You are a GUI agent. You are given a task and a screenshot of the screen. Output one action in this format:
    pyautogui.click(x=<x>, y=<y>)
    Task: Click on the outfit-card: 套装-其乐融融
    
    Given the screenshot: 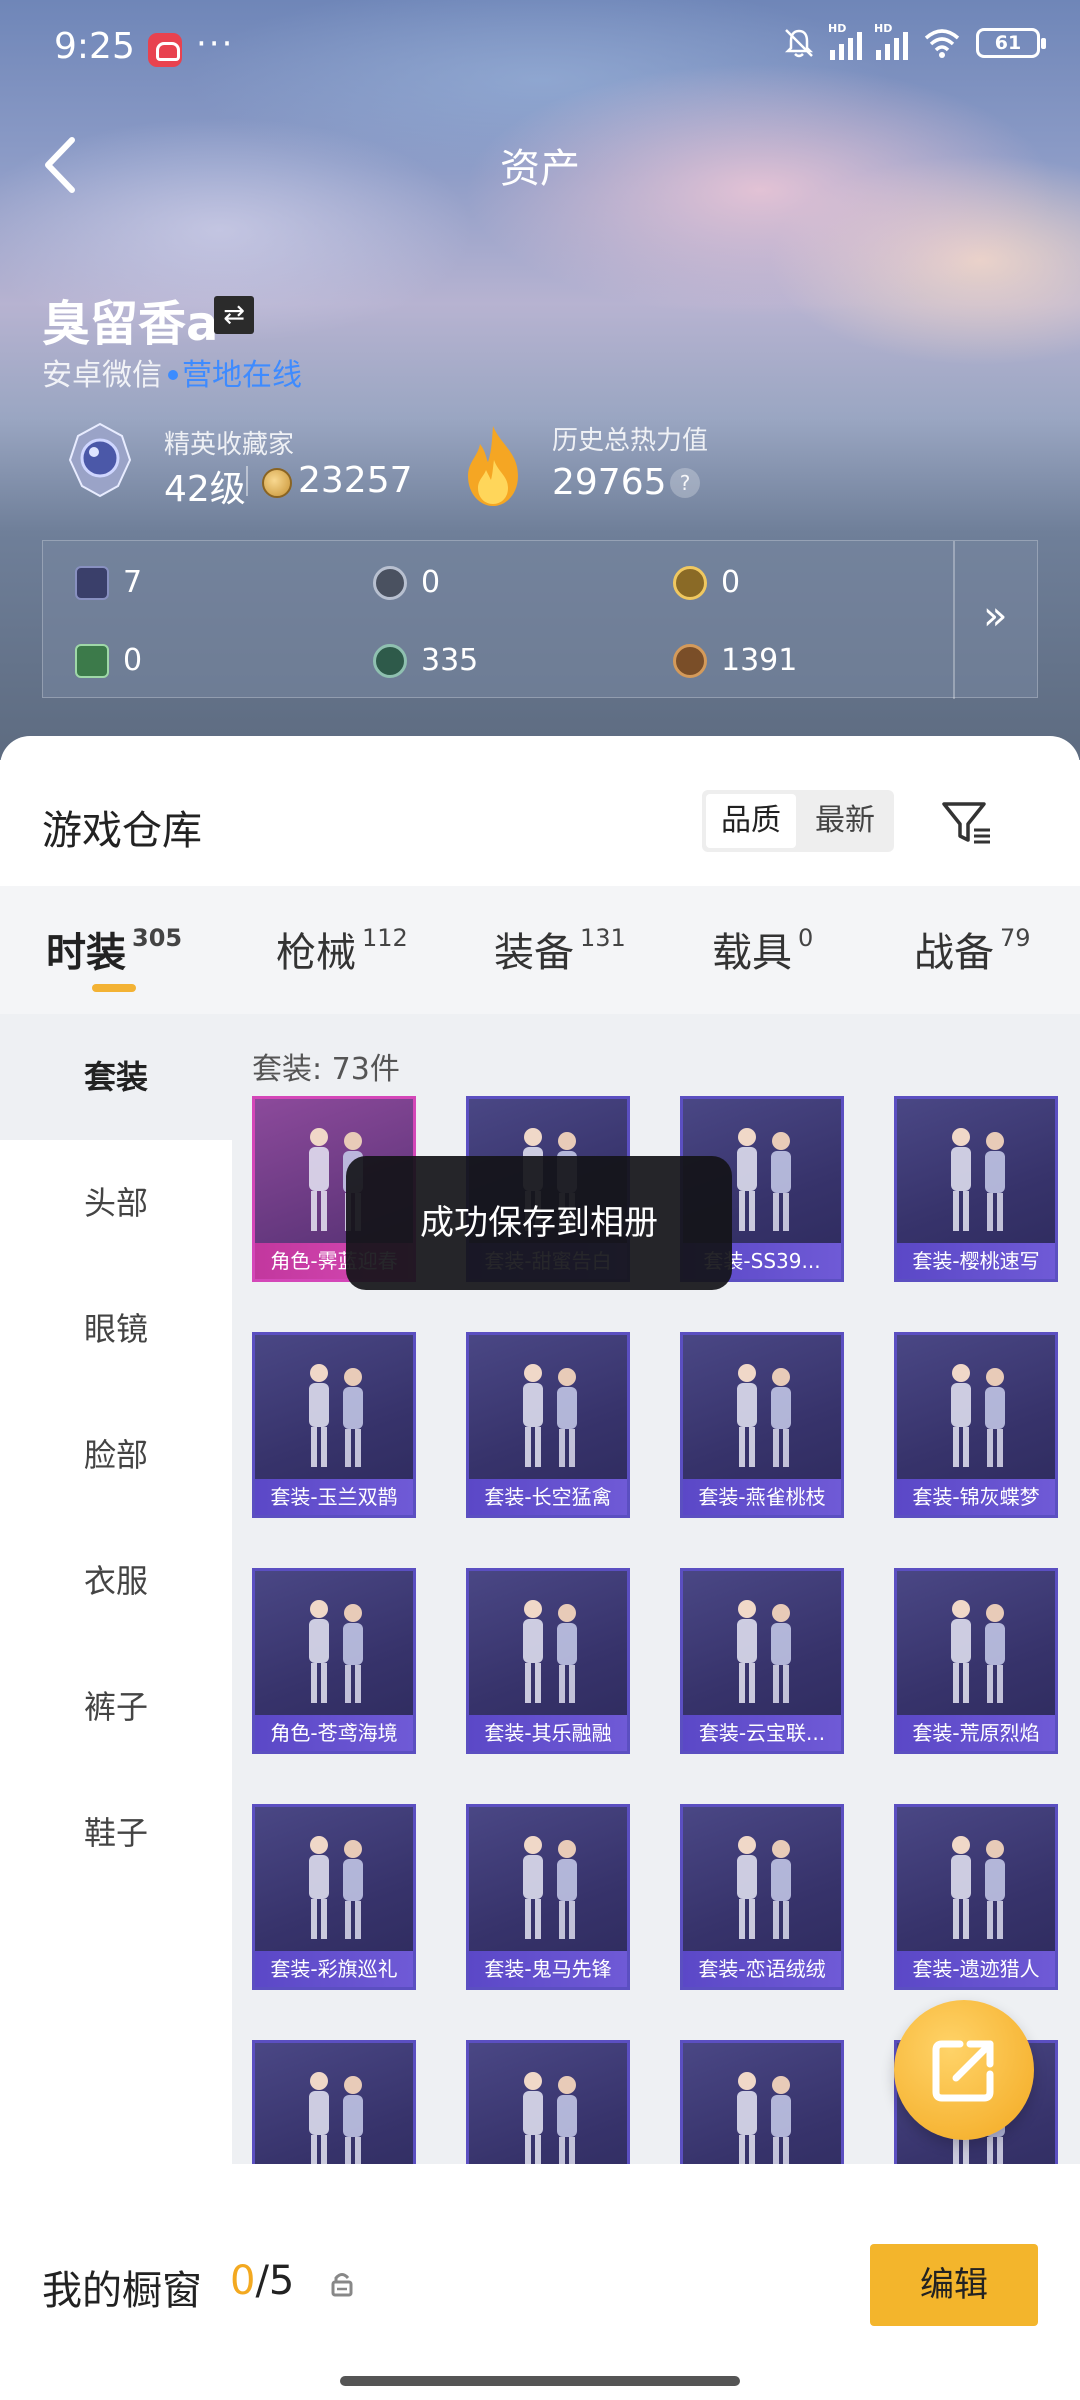 What is the action you would take?
    pyautogui.click(x=548, y=1661)
    